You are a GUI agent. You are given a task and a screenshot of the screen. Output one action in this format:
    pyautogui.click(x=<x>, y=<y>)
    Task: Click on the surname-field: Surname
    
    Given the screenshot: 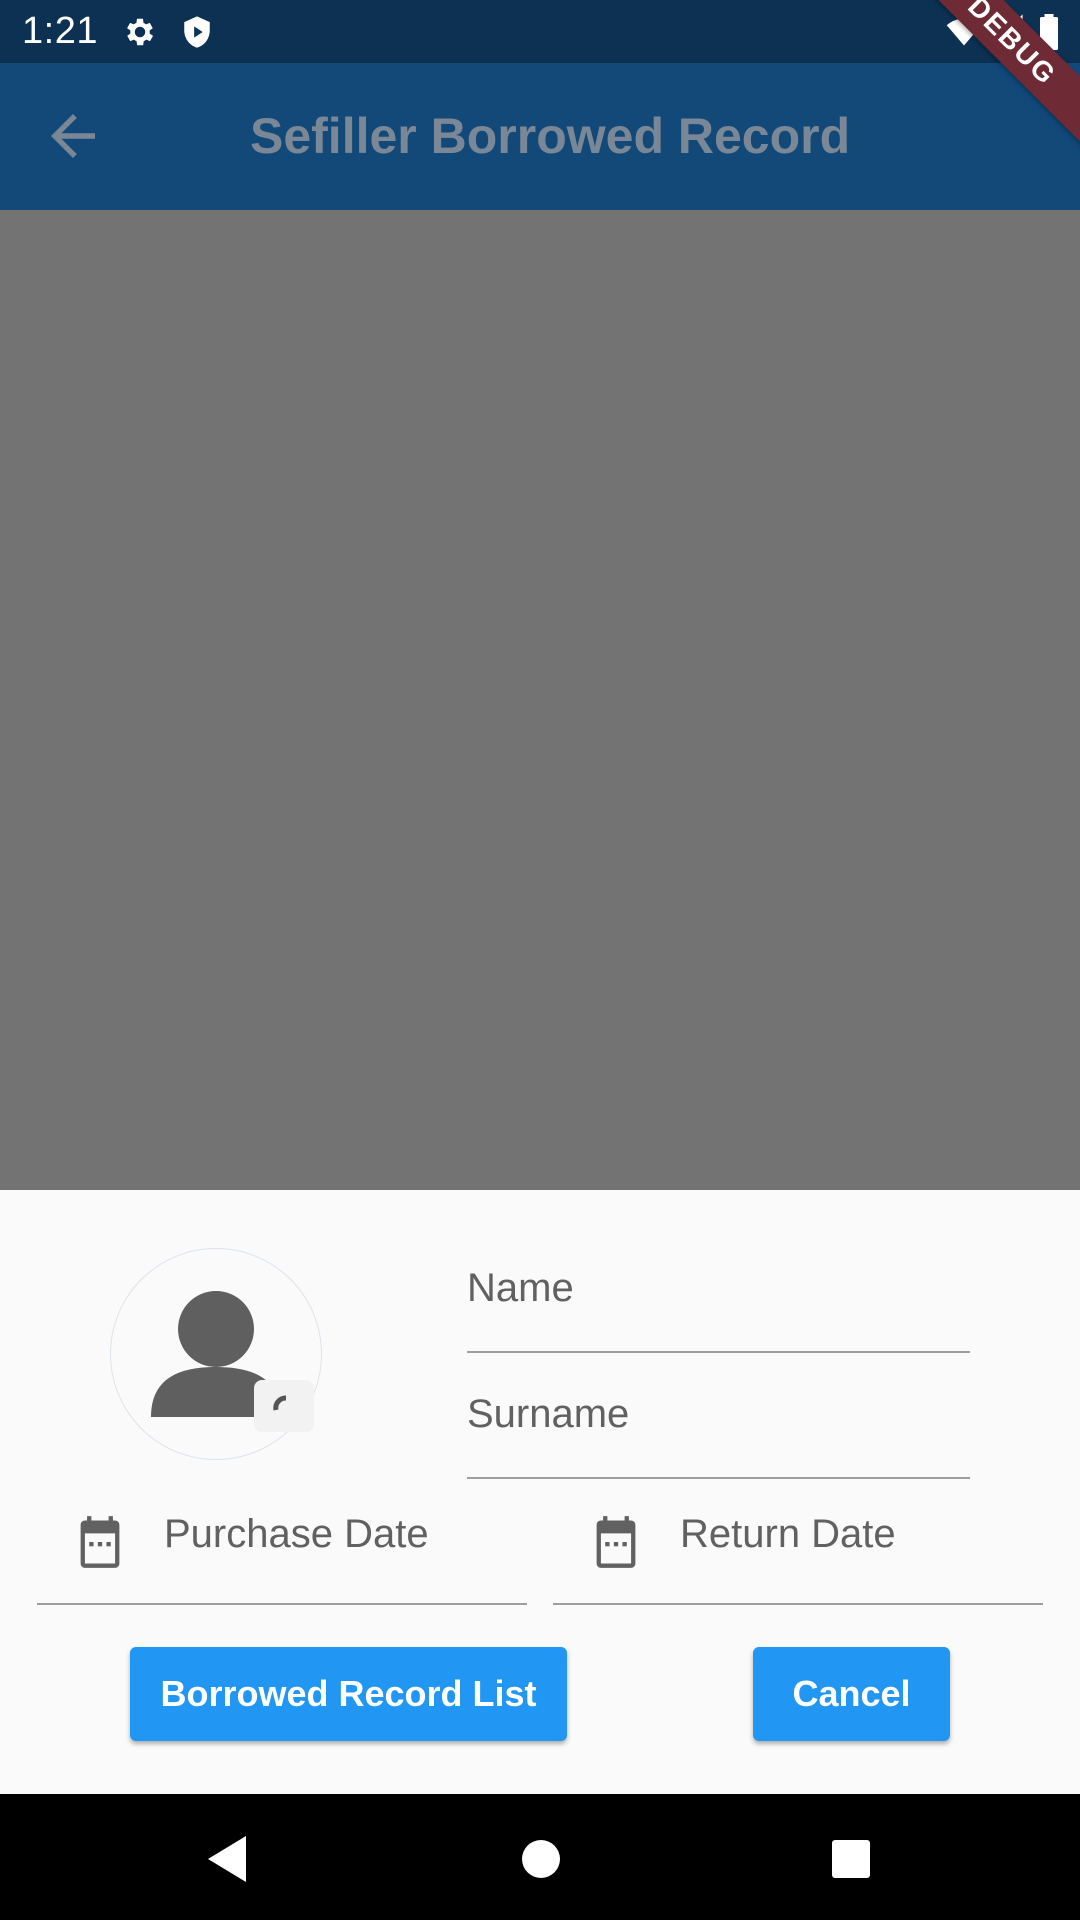 What is the action you would take?
    pyautogui.click(x=548, y=1414)
    